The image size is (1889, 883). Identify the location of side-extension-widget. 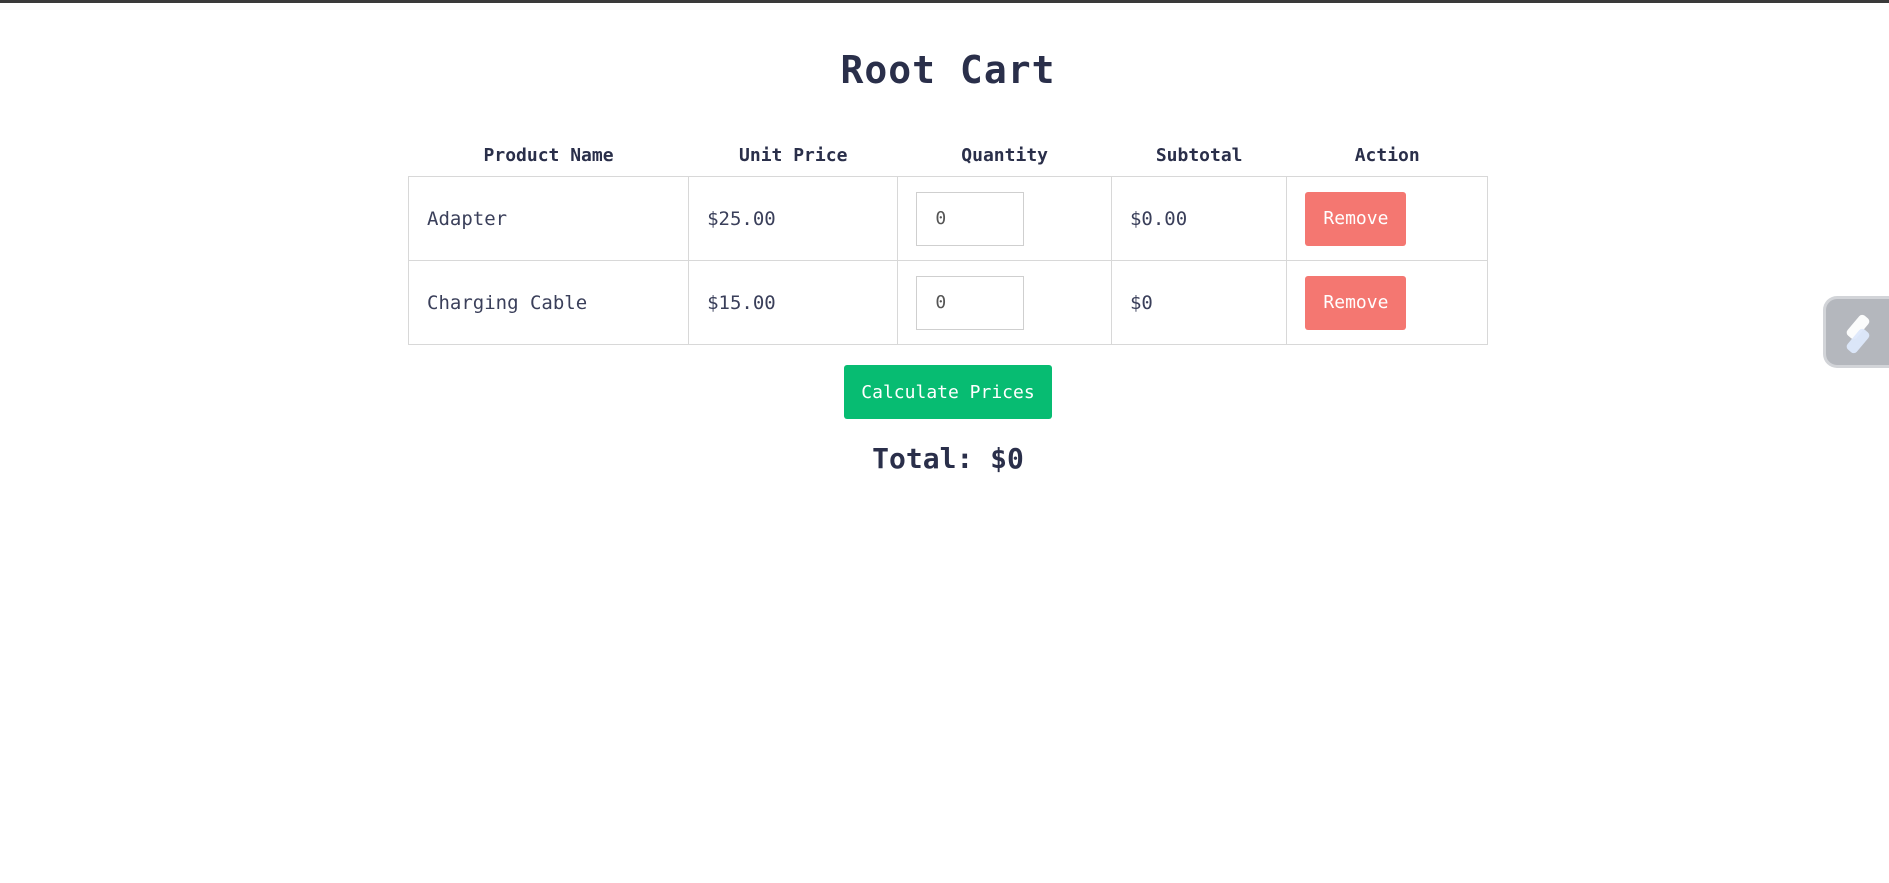
(1856, 332).